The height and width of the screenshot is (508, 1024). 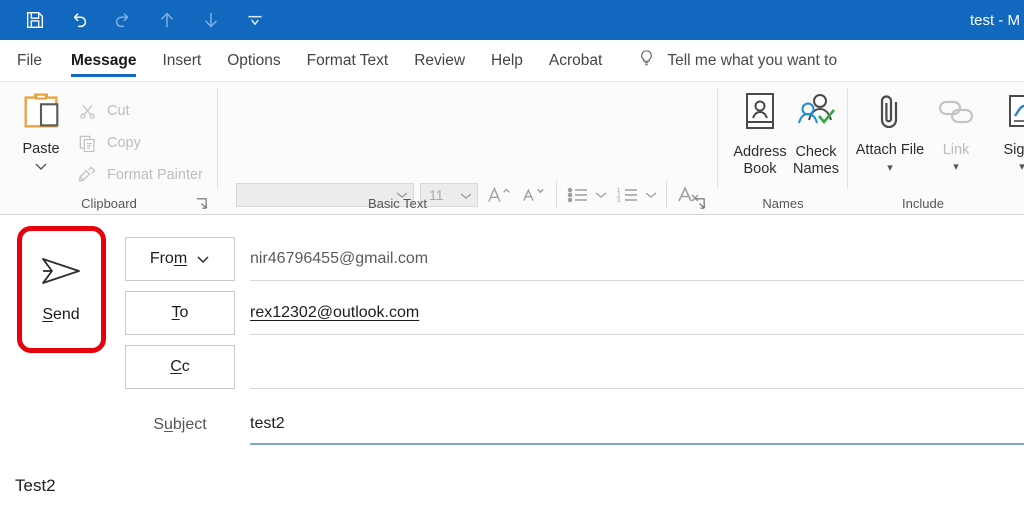 What do you see at coordinates (816, 115) in the screenshot?
I see `check-names-icon` at bounding box center [816, 115].